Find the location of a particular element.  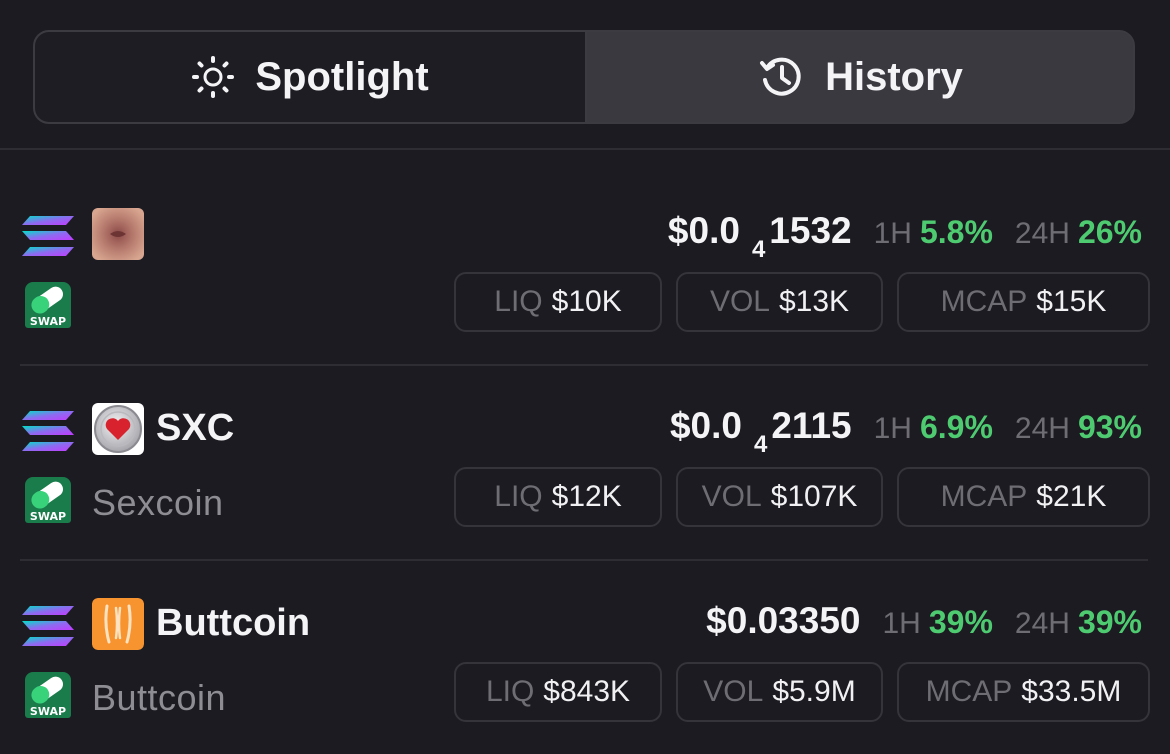

liq-value: $843K is located at coordinates (587, 691).